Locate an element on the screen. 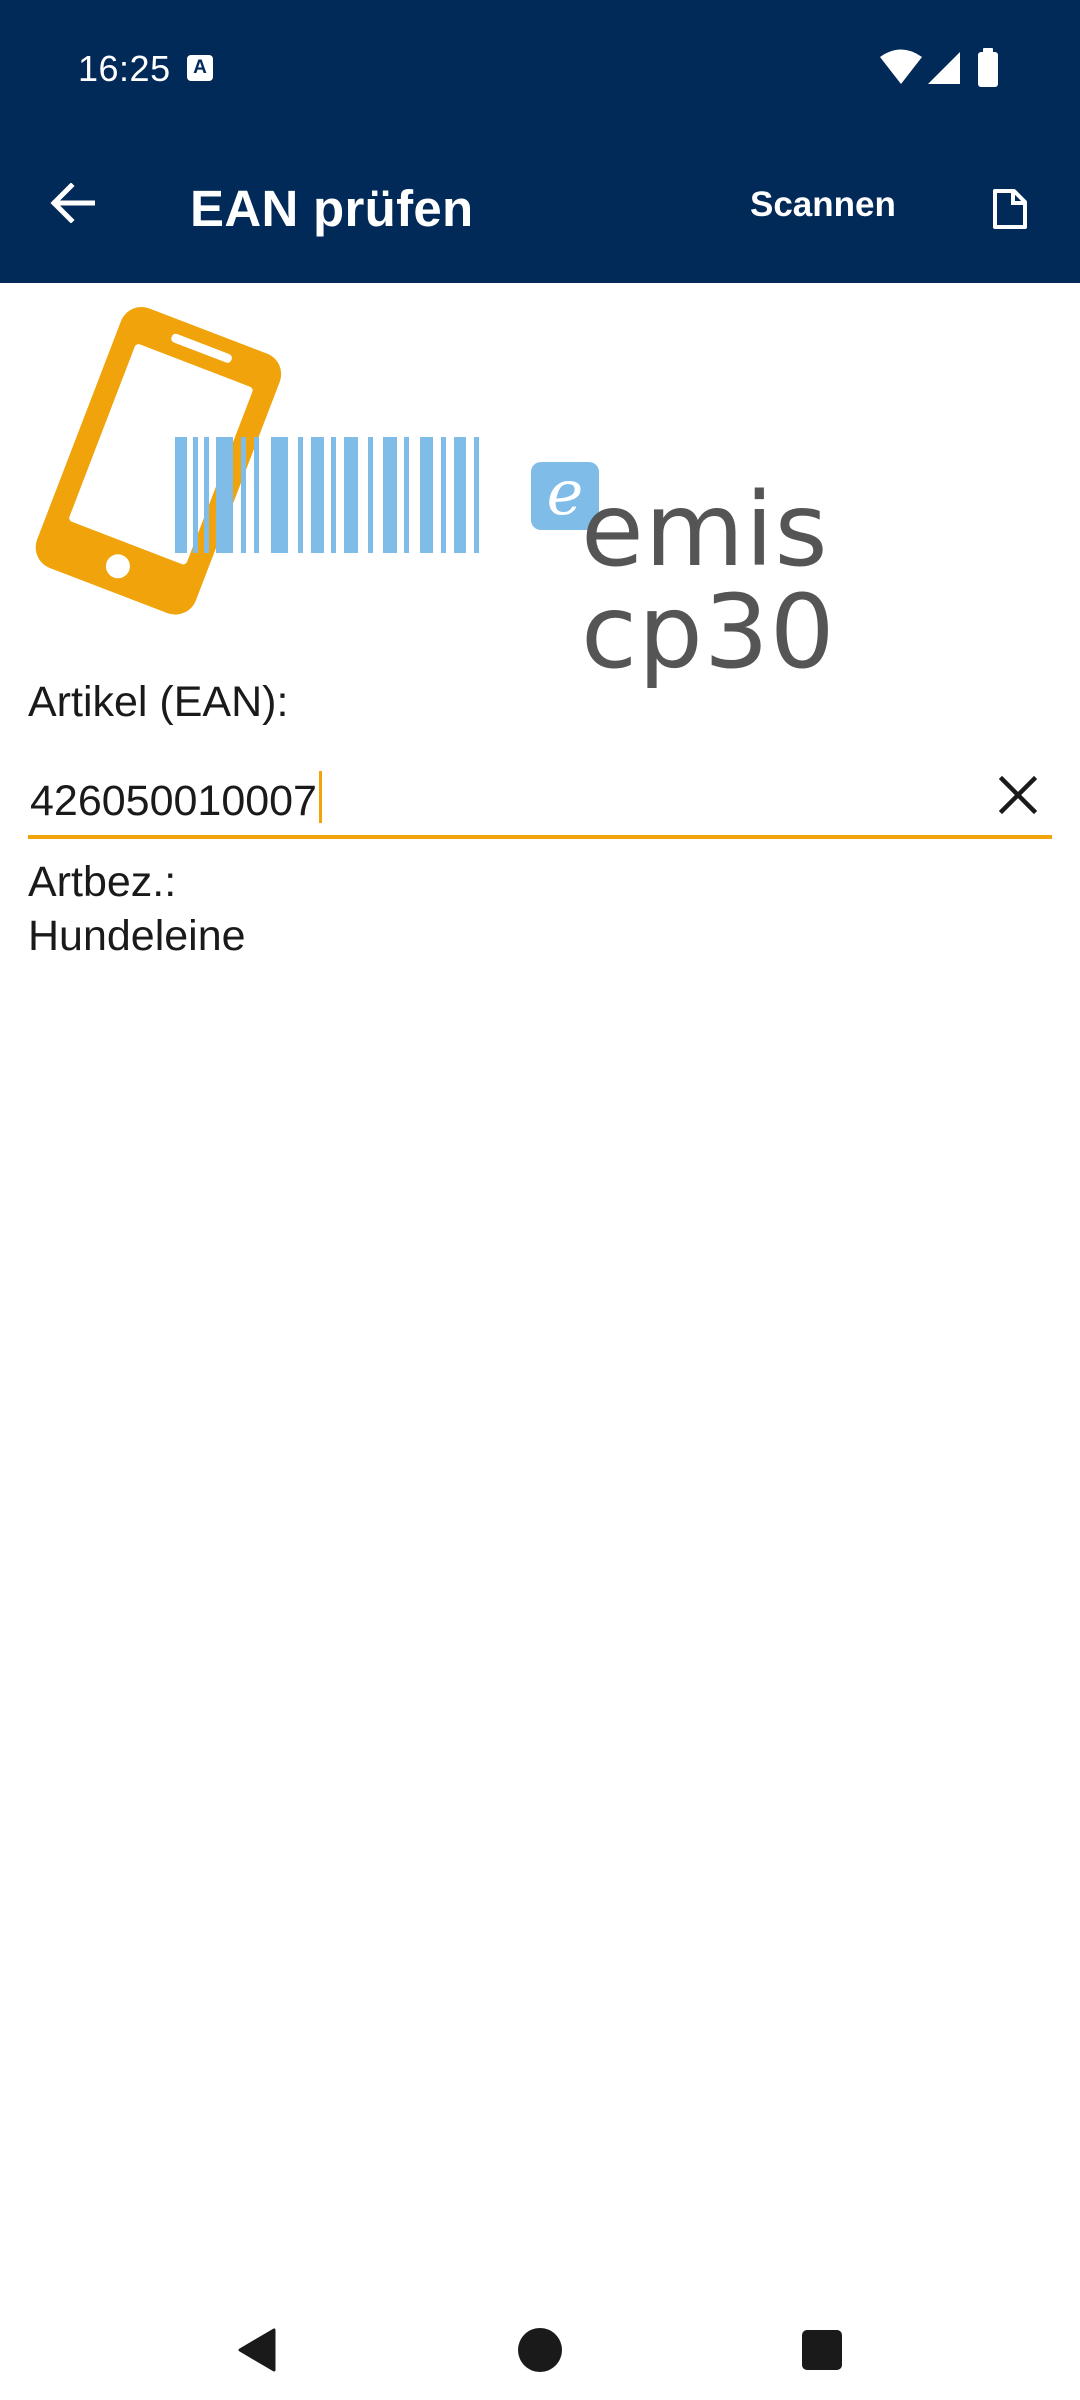 Image resolution: width=1080 pixels, height=2400 pixels. status-bar: 16:25 A is located at coordinates (540, 67).